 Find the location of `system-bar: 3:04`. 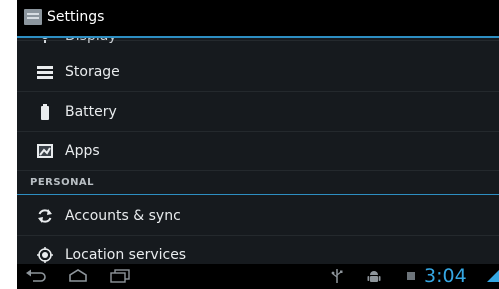

system-bar: 3:04 is located at coordinates (258, 276).